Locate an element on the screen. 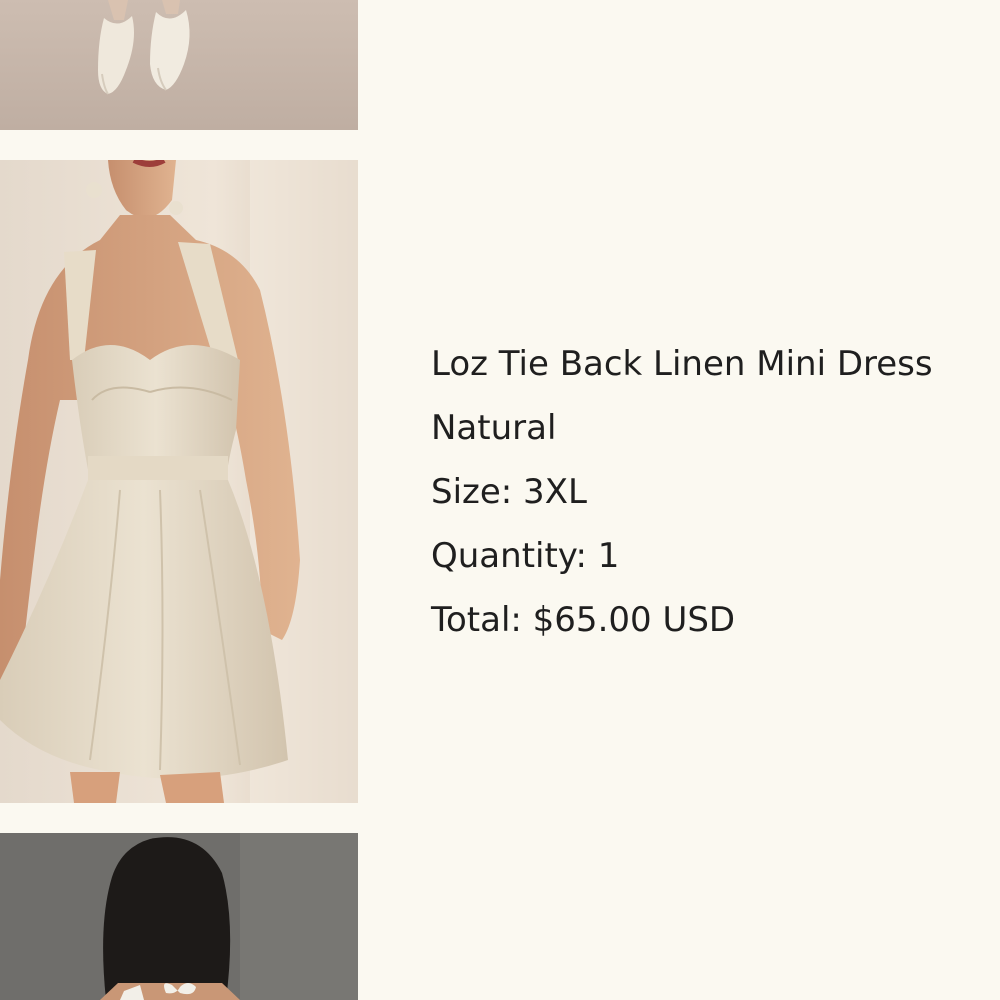 This screenshot has width=1000, height=1000. product-size: Size: 3XL is located at coordinates (509, 492).